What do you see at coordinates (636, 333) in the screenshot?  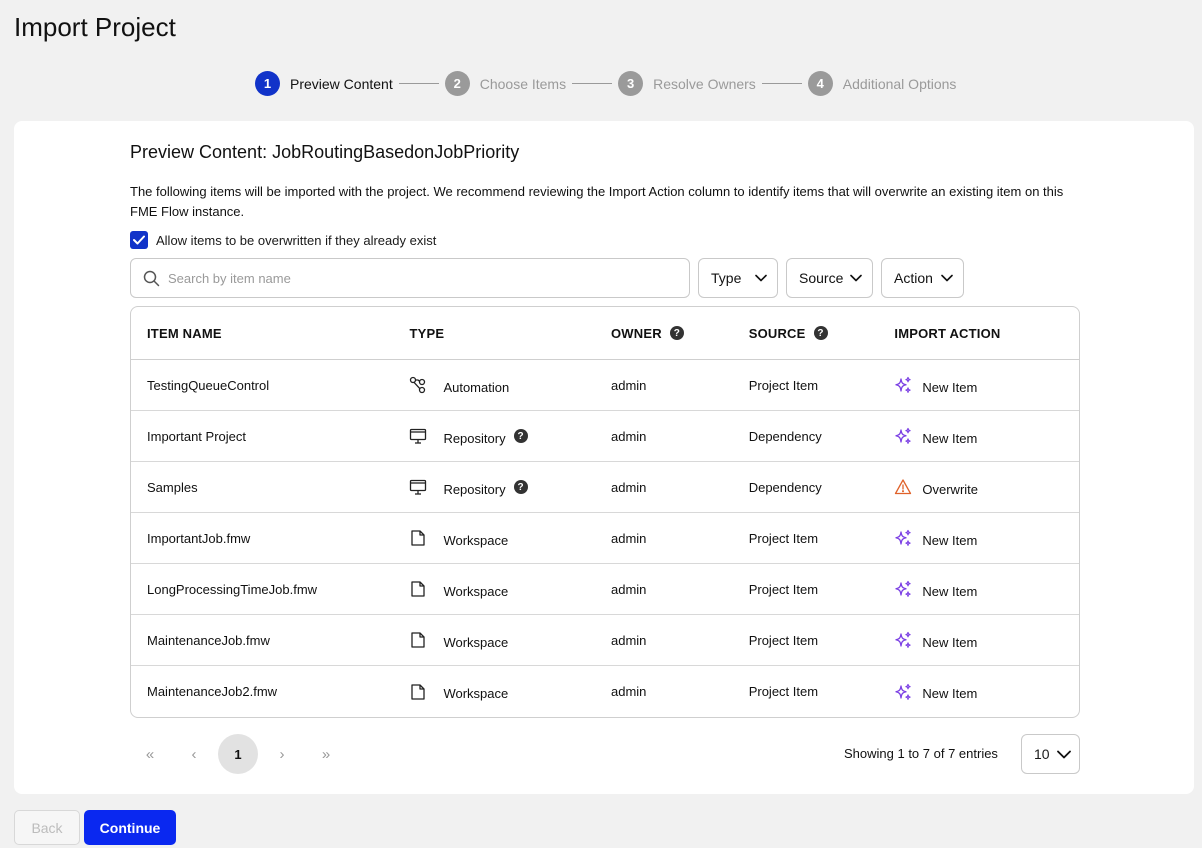 I see `header-owner-label: OWNER` at bounding box center [636, 333].